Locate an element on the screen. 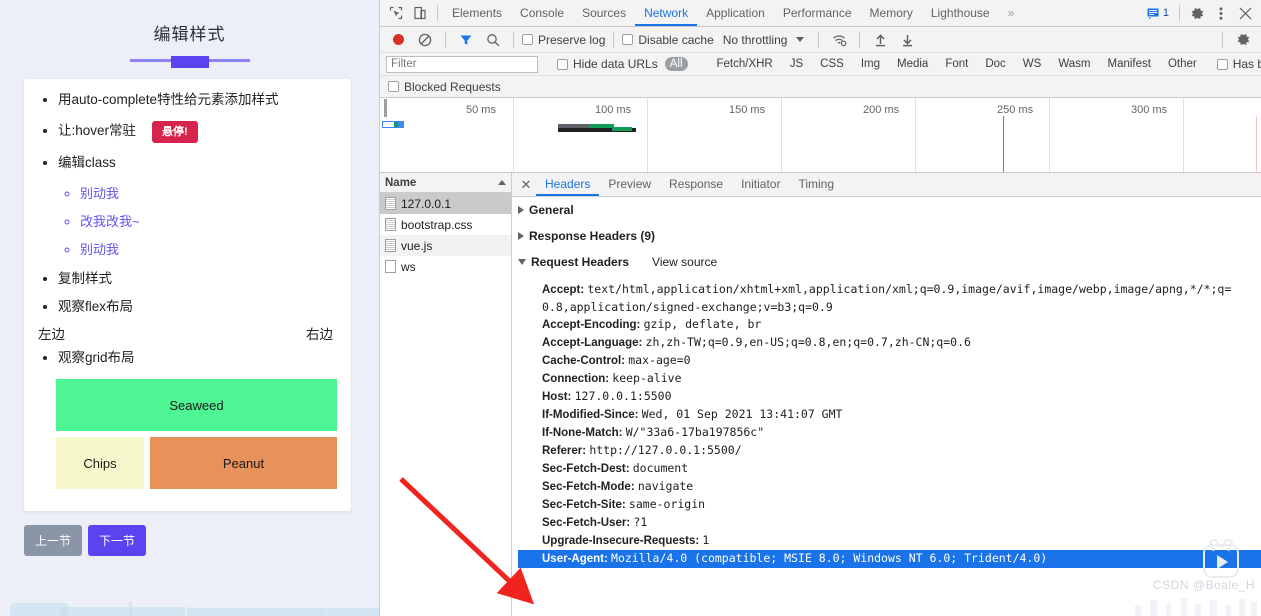  throttling-select: No throttling is located at coordinates (755, 40).